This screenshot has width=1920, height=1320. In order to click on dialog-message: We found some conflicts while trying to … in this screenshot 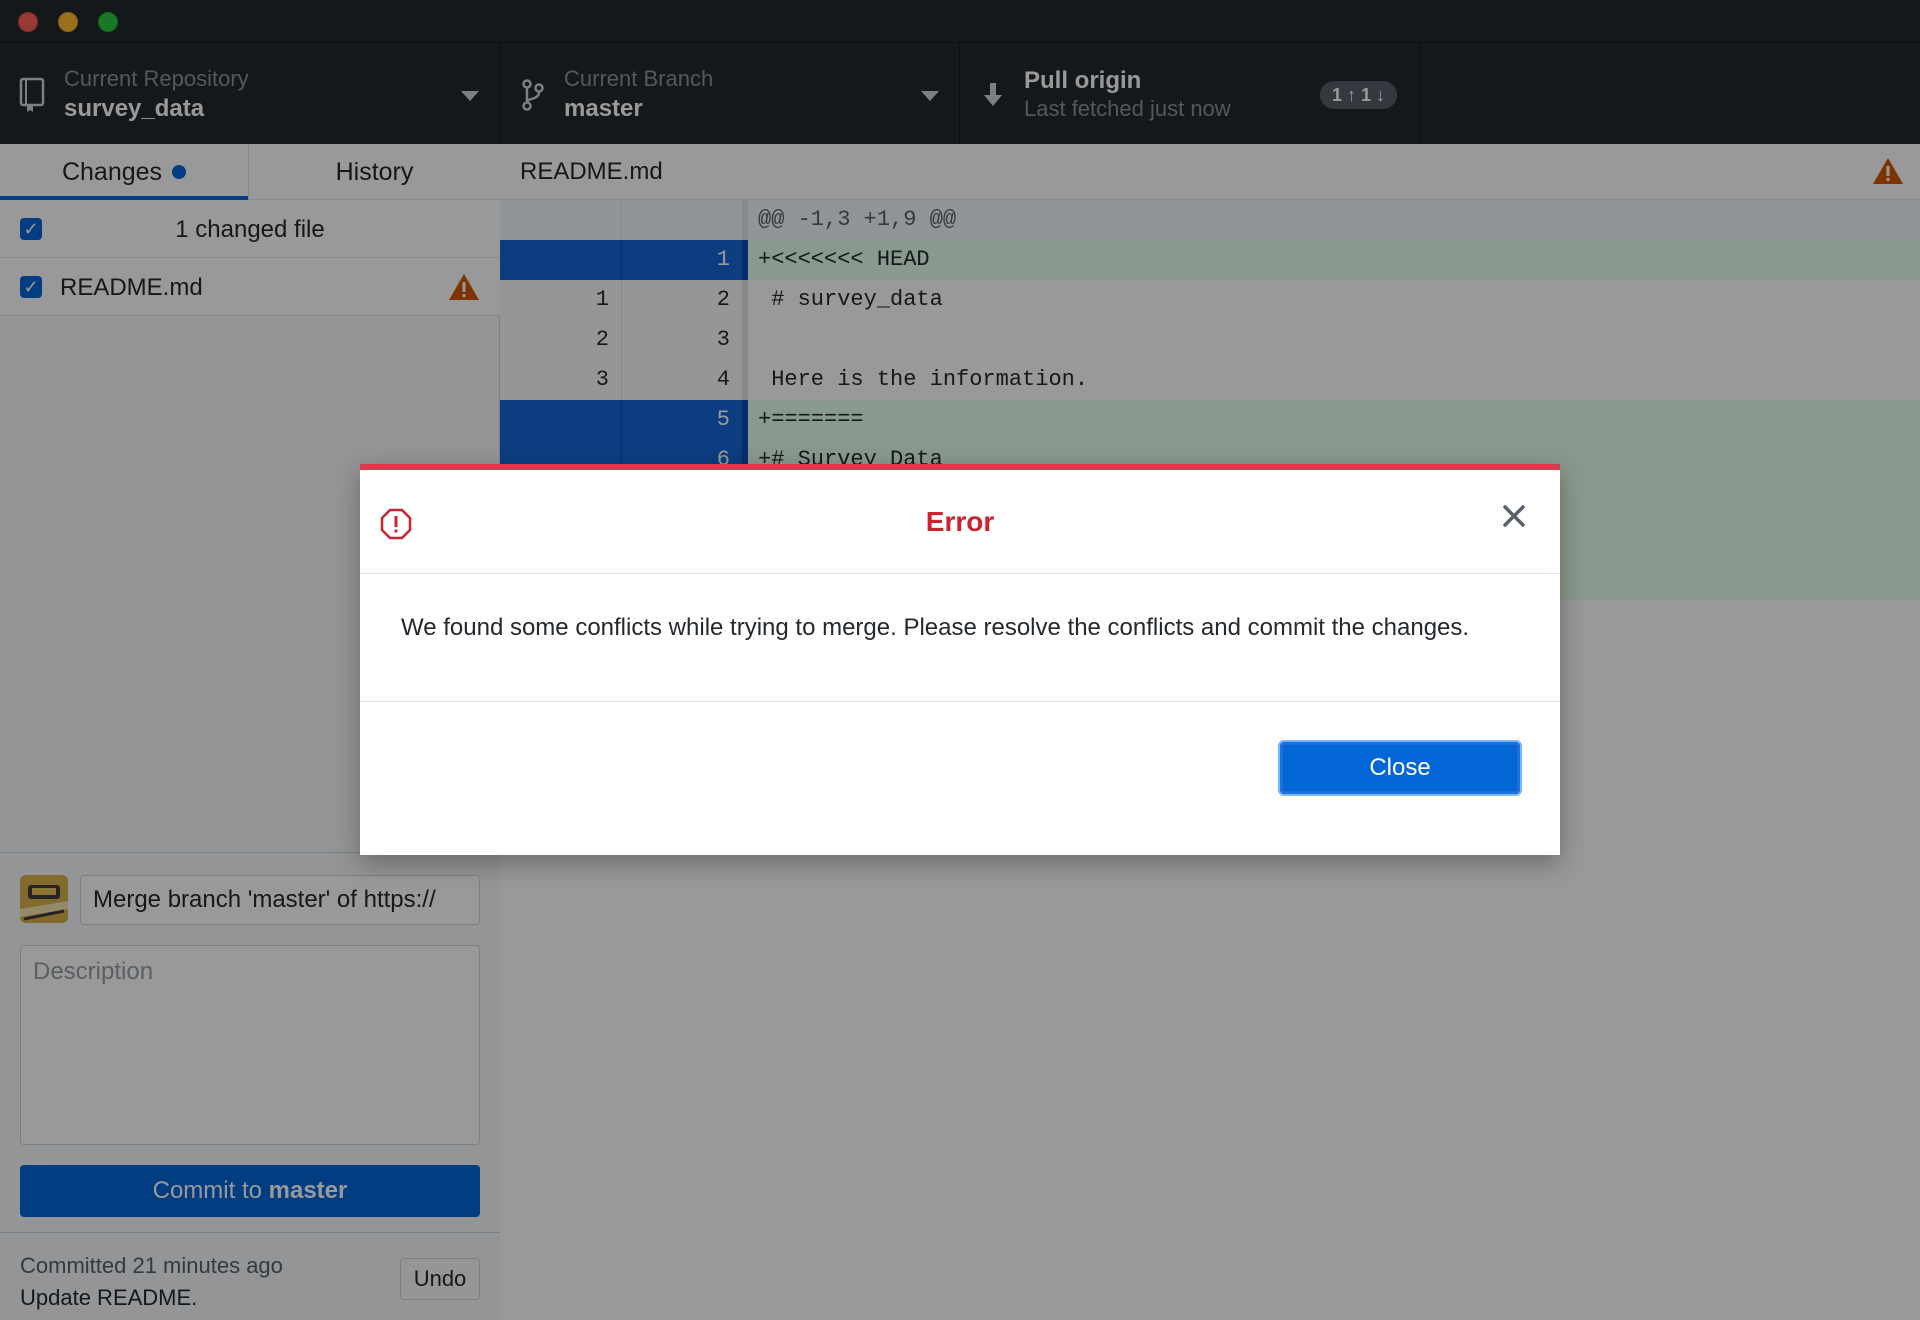, I will do `click(960, 638)`.